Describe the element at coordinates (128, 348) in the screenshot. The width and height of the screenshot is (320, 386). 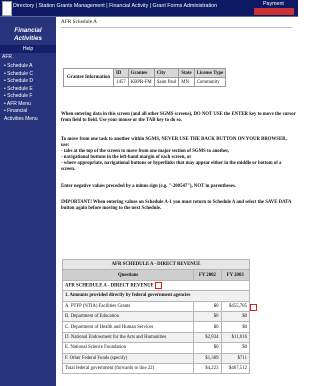
I see `row-question: E. National Science Foundation` at that location.